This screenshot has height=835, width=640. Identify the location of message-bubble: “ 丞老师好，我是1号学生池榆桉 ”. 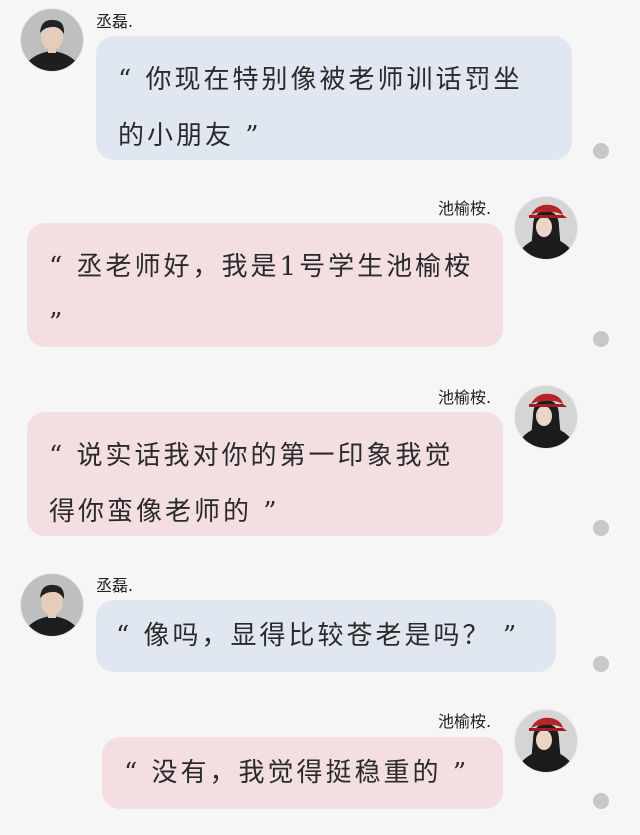
(265, 285).